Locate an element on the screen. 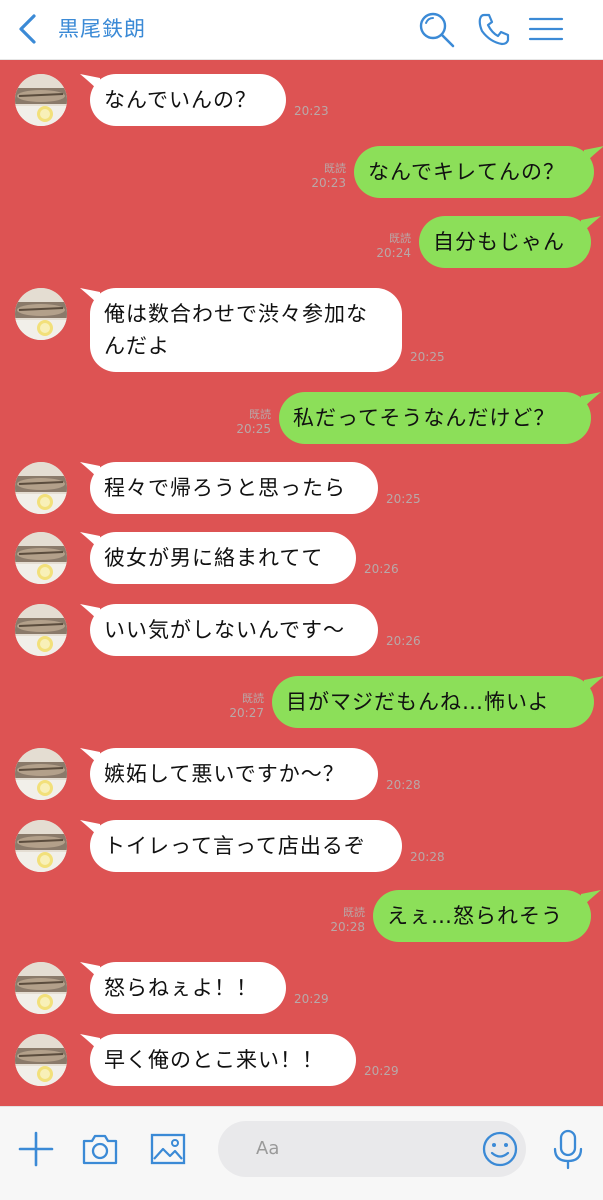 The image size is (603, 1200). incoming-message-bubble: 俺は数合わせで渋々参加な んだよ is located at coordinates (246, 330).